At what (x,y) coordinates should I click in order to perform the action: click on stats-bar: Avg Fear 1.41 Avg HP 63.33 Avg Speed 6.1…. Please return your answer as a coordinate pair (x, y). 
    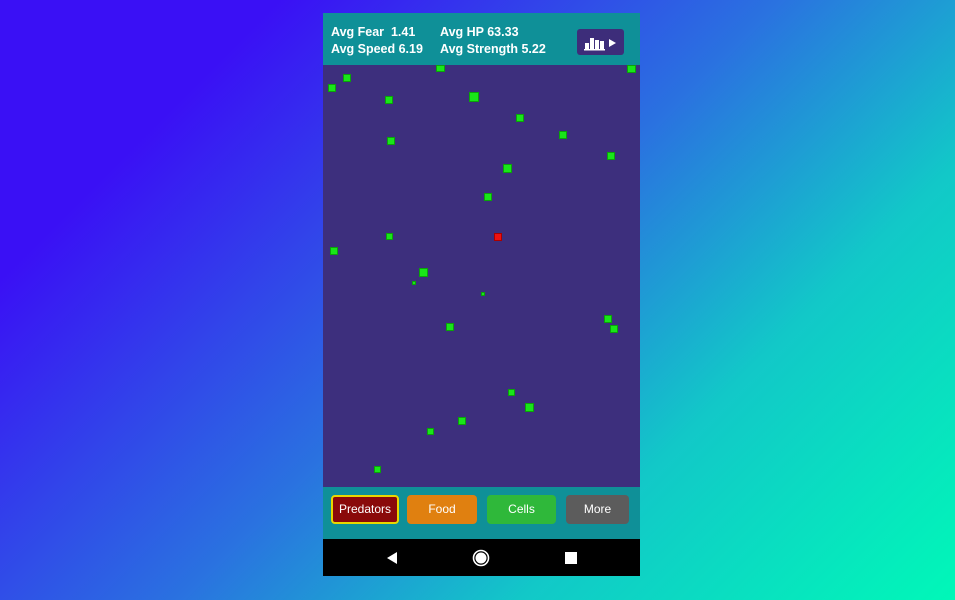
    Looking at the image, I should click on (481, 39).